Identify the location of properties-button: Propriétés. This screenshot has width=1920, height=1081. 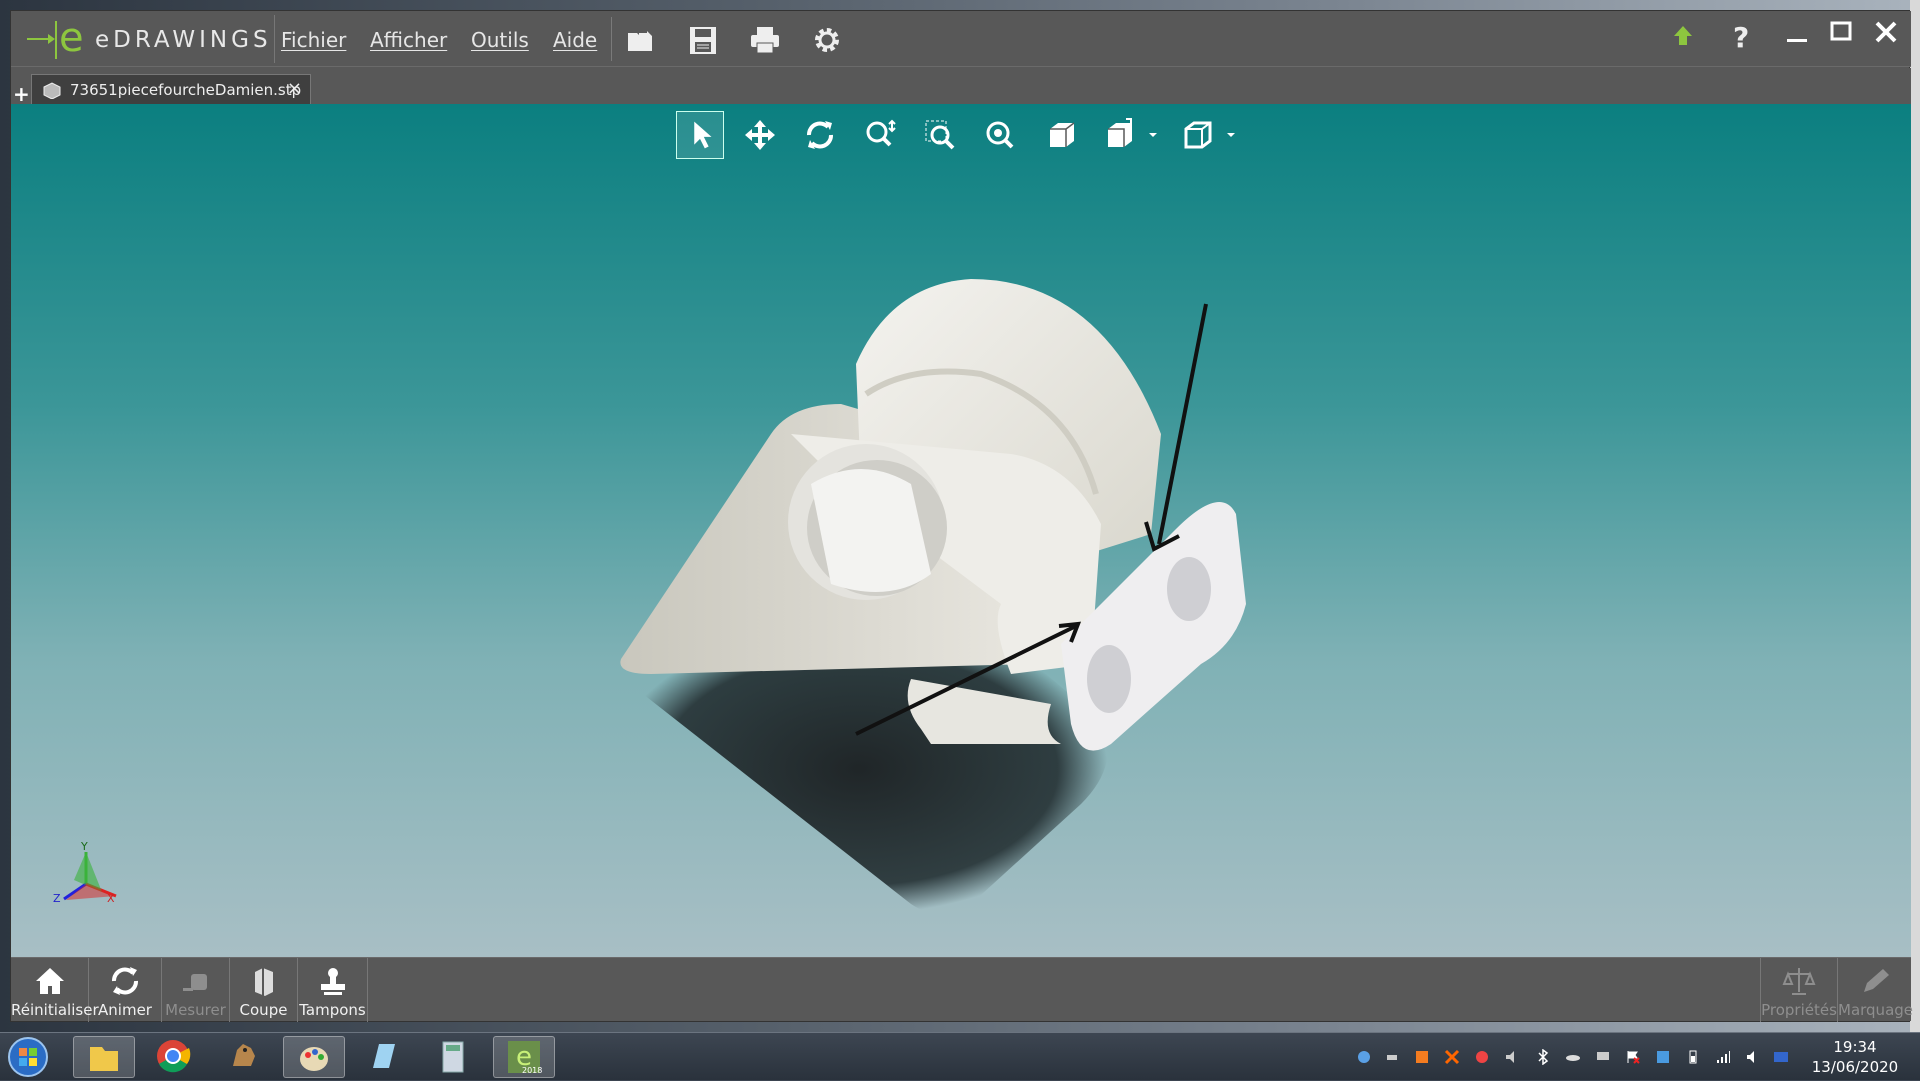
(1799, 990).